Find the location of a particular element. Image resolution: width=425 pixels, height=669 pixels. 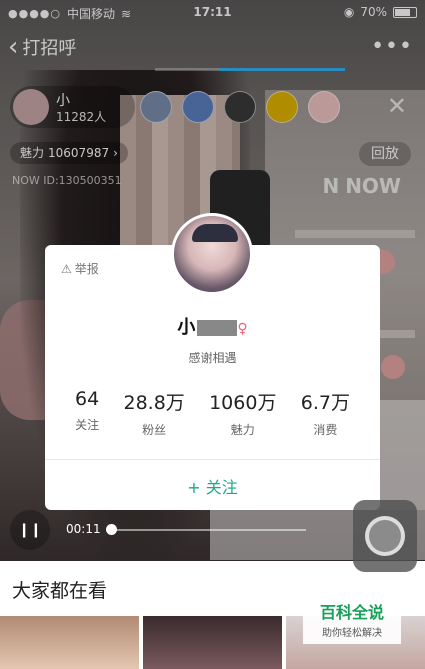

name-blur is located at coordinates (217, 328).